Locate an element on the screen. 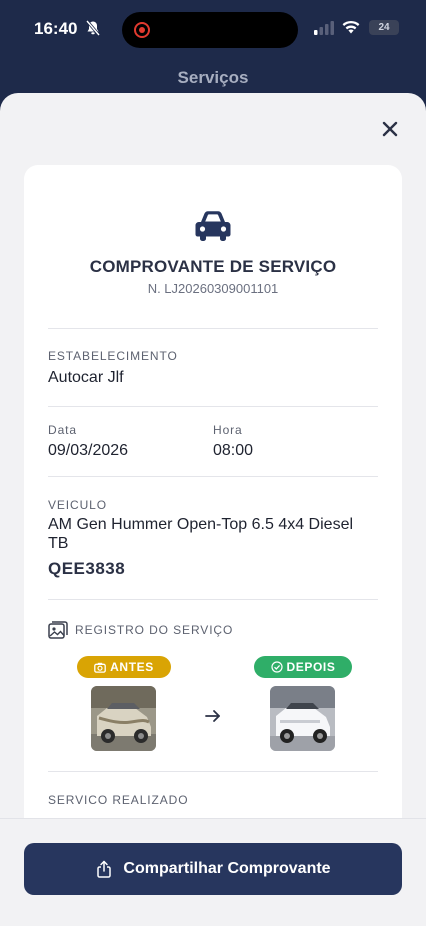  time-label: Hora is located at coordinates (228, 430).